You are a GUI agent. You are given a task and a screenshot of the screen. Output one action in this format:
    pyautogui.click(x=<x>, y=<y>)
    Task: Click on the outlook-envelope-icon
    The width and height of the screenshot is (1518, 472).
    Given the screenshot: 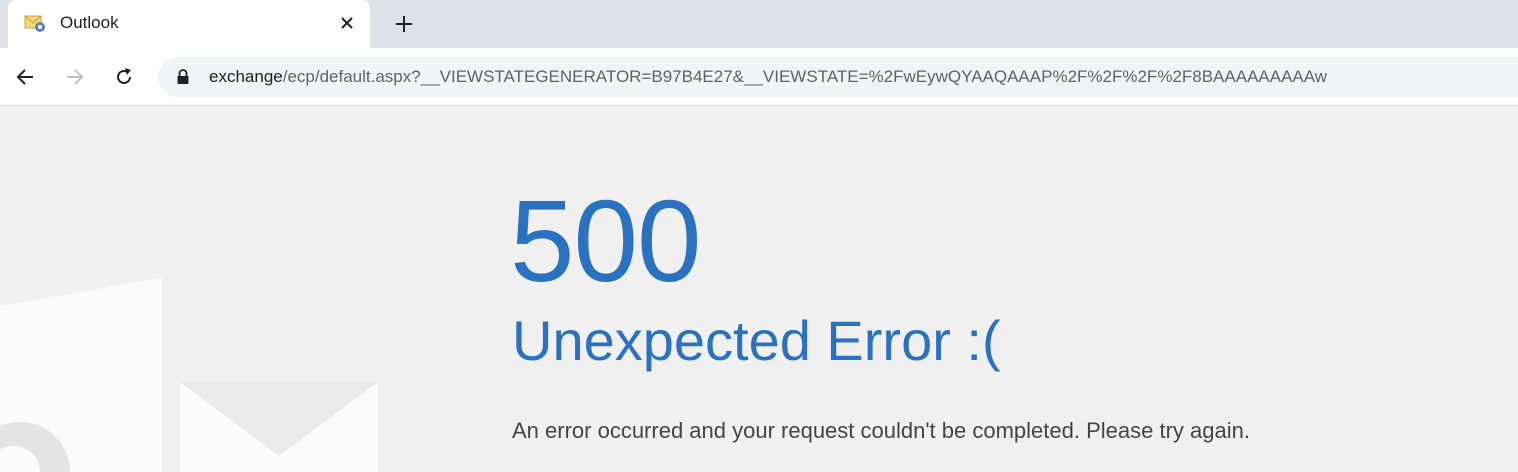 What is the action you would take?
    pyautogui.click(x=35, y=23)
    